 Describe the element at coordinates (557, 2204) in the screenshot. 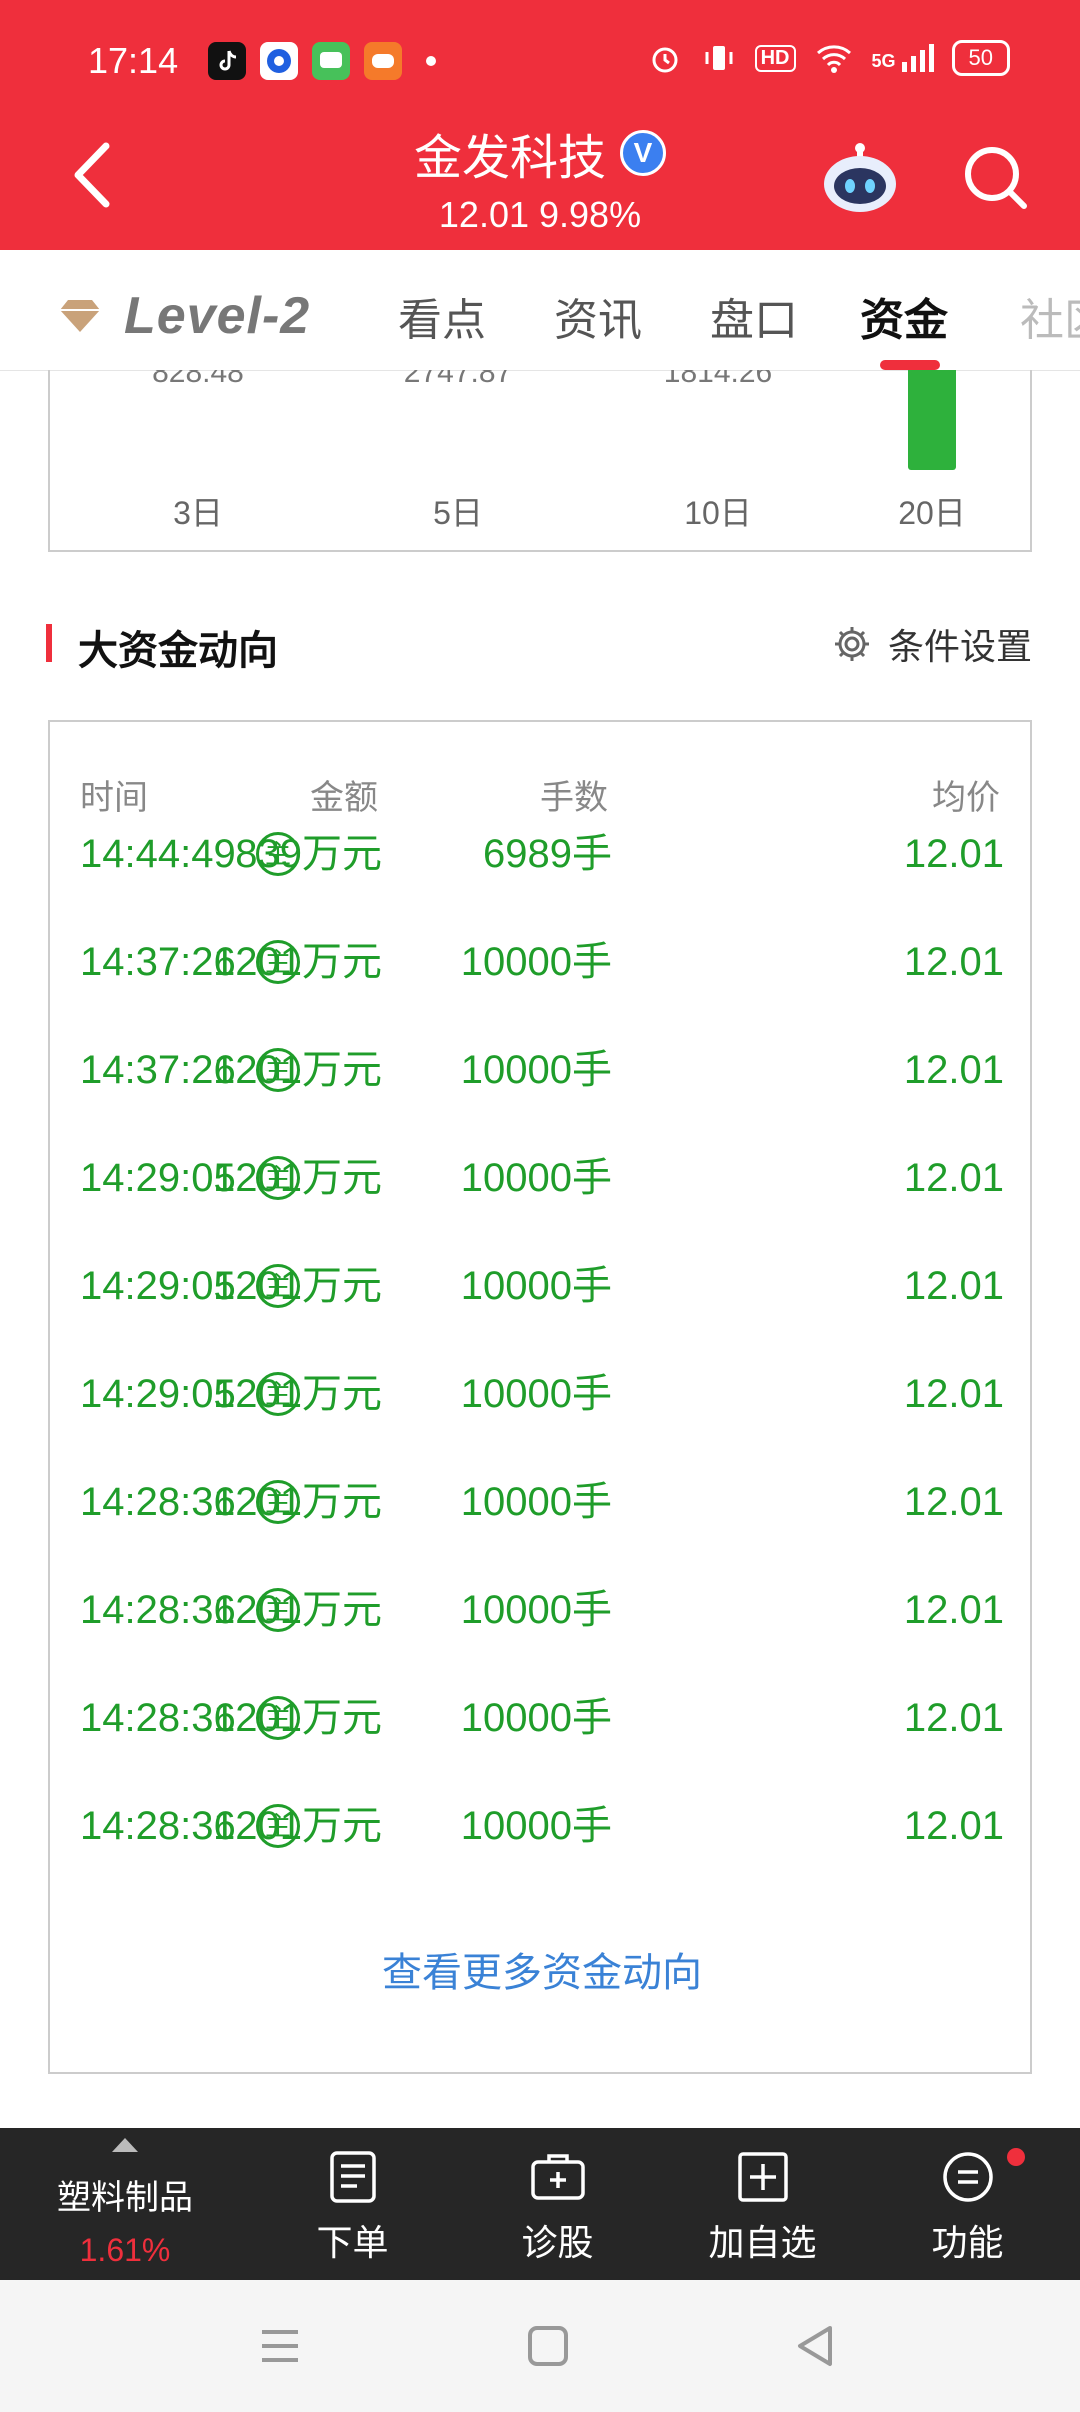

I see `diagnose-button: 诊股` at that location.